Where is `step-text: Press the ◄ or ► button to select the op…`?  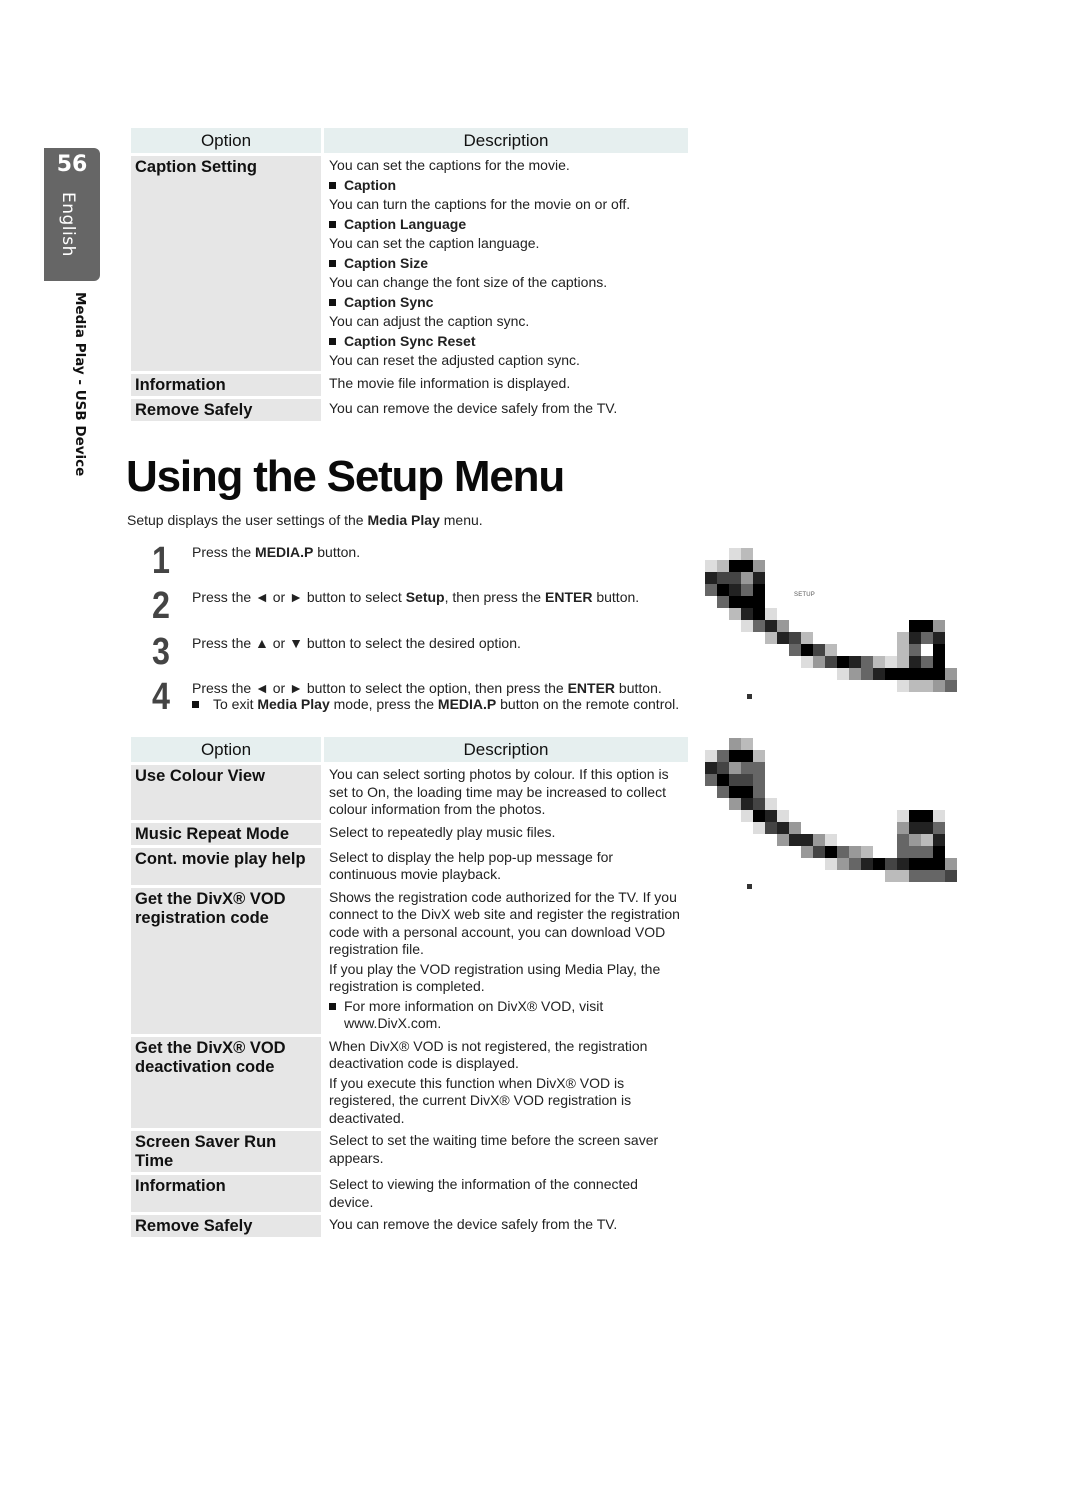 step-text: Press the ◄ or ► button to select the op… is located at coordinates (442, 688).